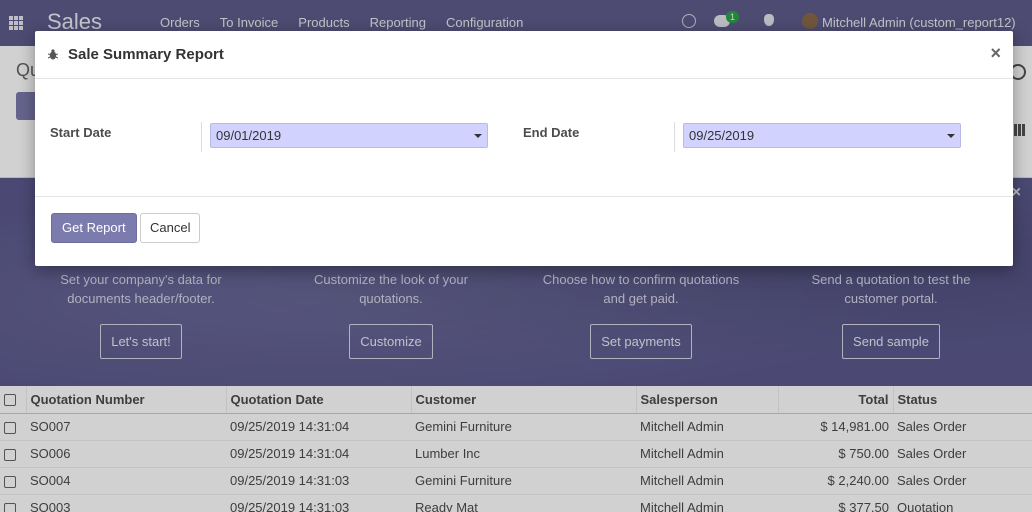 Image resolution: width=1032 pixels, height=512 pixels. I want to click on get-report-button: Get Report, so click(94, 228).